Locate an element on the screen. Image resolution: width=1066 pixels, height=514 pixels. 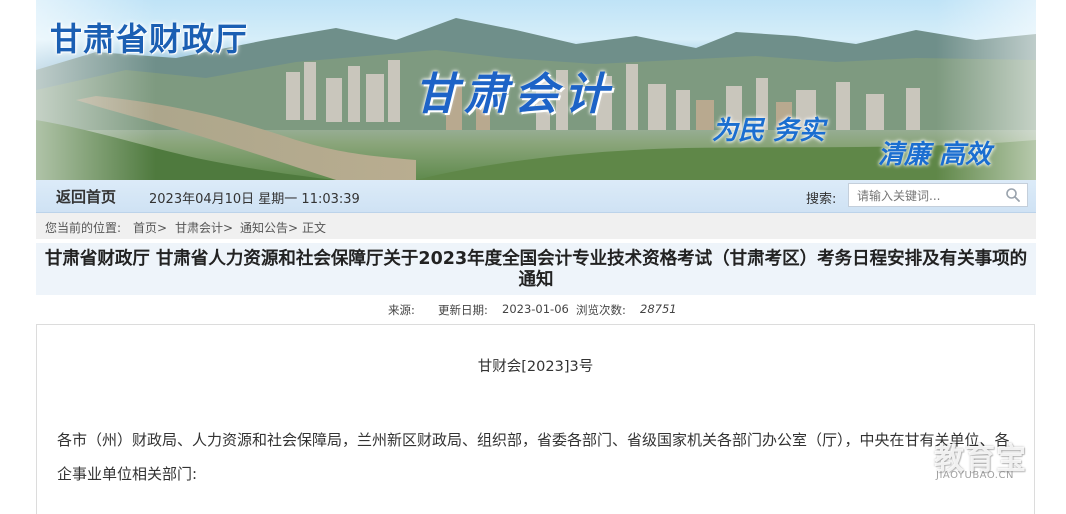
breadcrumb-notices: 通知公告> is located at coordinates (269, 227).